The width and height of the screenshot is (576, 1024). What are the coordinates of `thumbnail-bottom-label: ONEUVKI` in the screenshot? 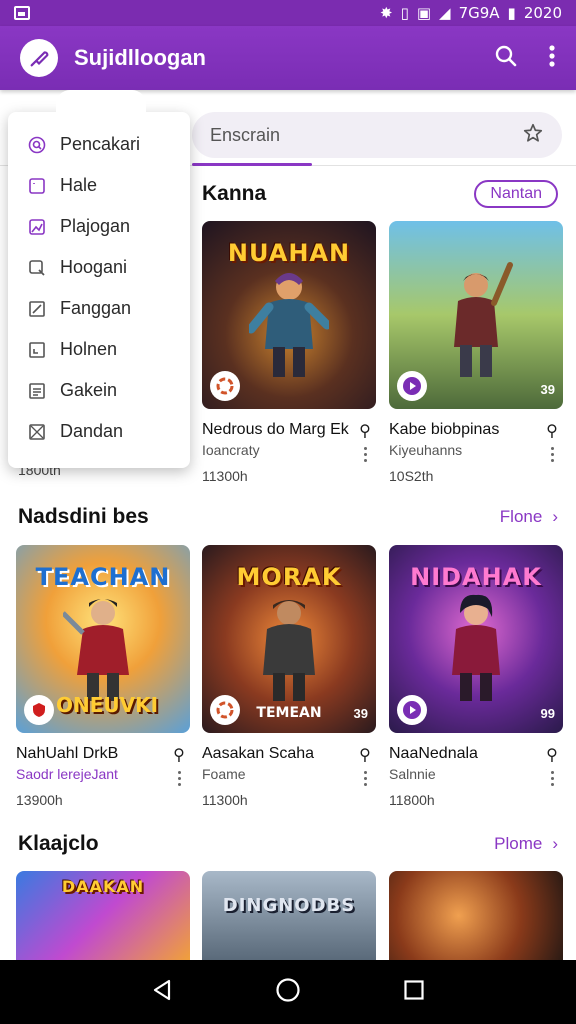 It's located at (107, 705).